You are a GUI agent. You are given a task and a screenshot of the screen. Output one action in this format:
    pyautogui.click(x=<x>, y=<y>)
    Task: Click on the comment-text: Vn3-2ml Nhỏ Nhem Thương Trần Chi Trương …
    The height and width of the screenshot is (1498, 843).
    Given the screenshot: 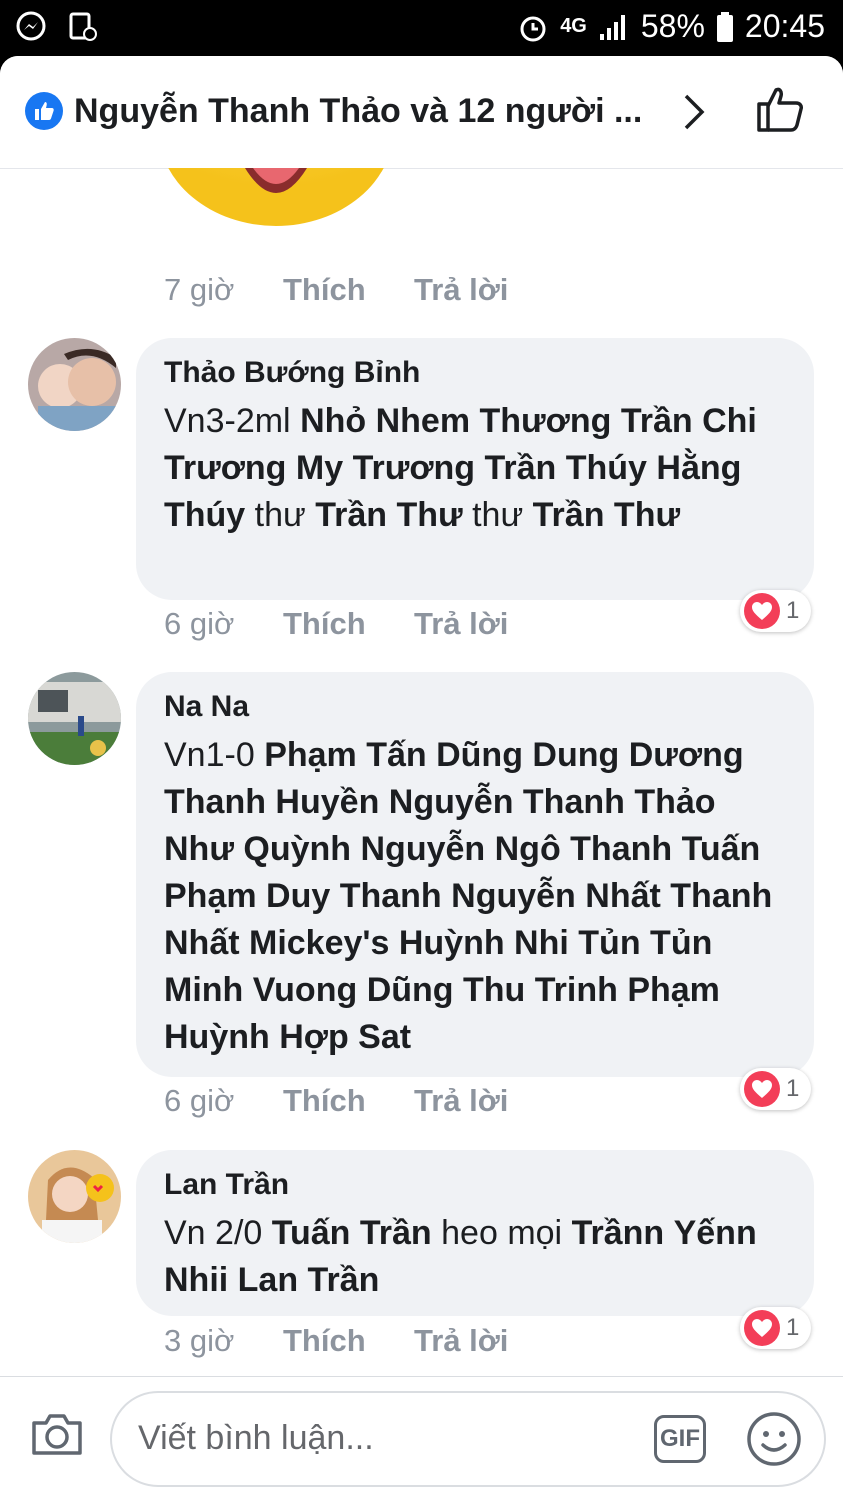 What is the action you would take?
    pyautogui.click(x=475, y=468)
    